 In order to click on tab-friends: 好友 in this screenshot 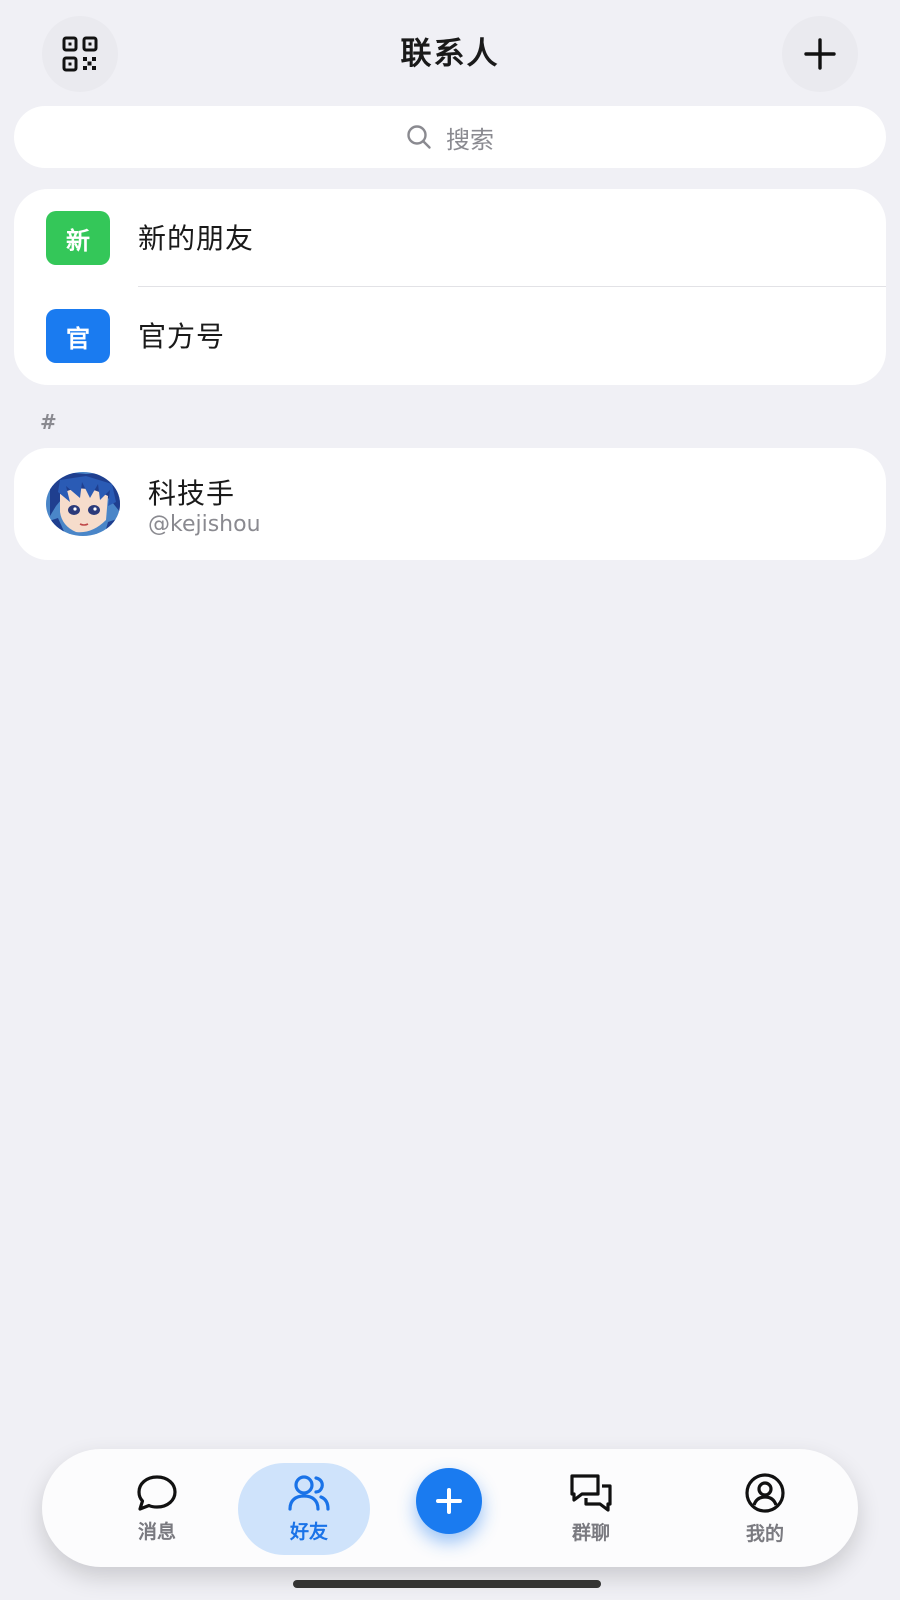, I will do `click(306, 1508)`.